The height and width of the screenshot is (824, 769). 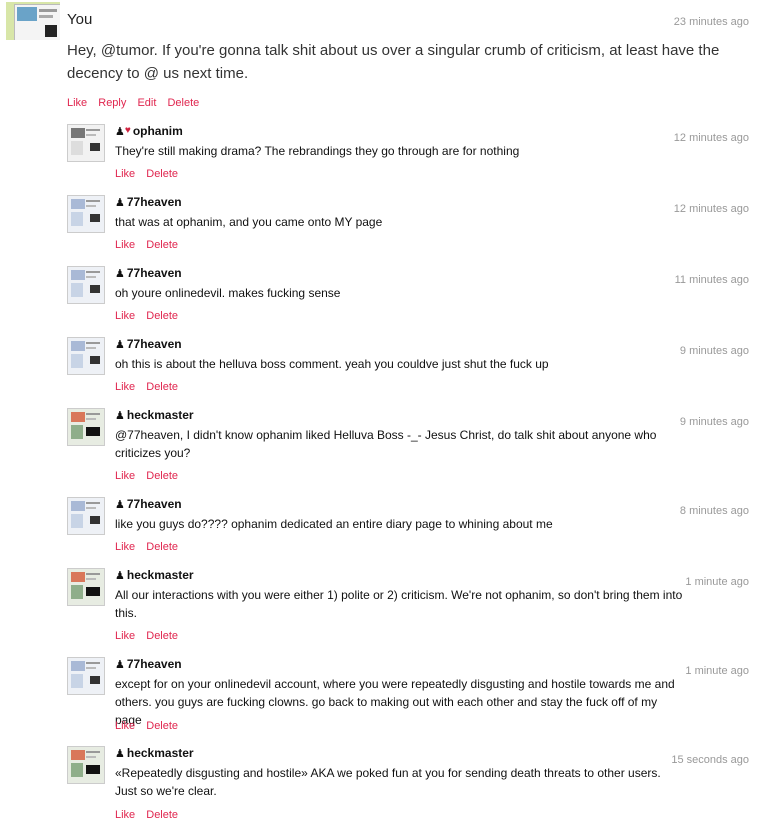 What do you see at coordinates (711, 22) in the screenshot?
I see `post-timestamp: 23 minutes ago` at bounding box center [711, 22].